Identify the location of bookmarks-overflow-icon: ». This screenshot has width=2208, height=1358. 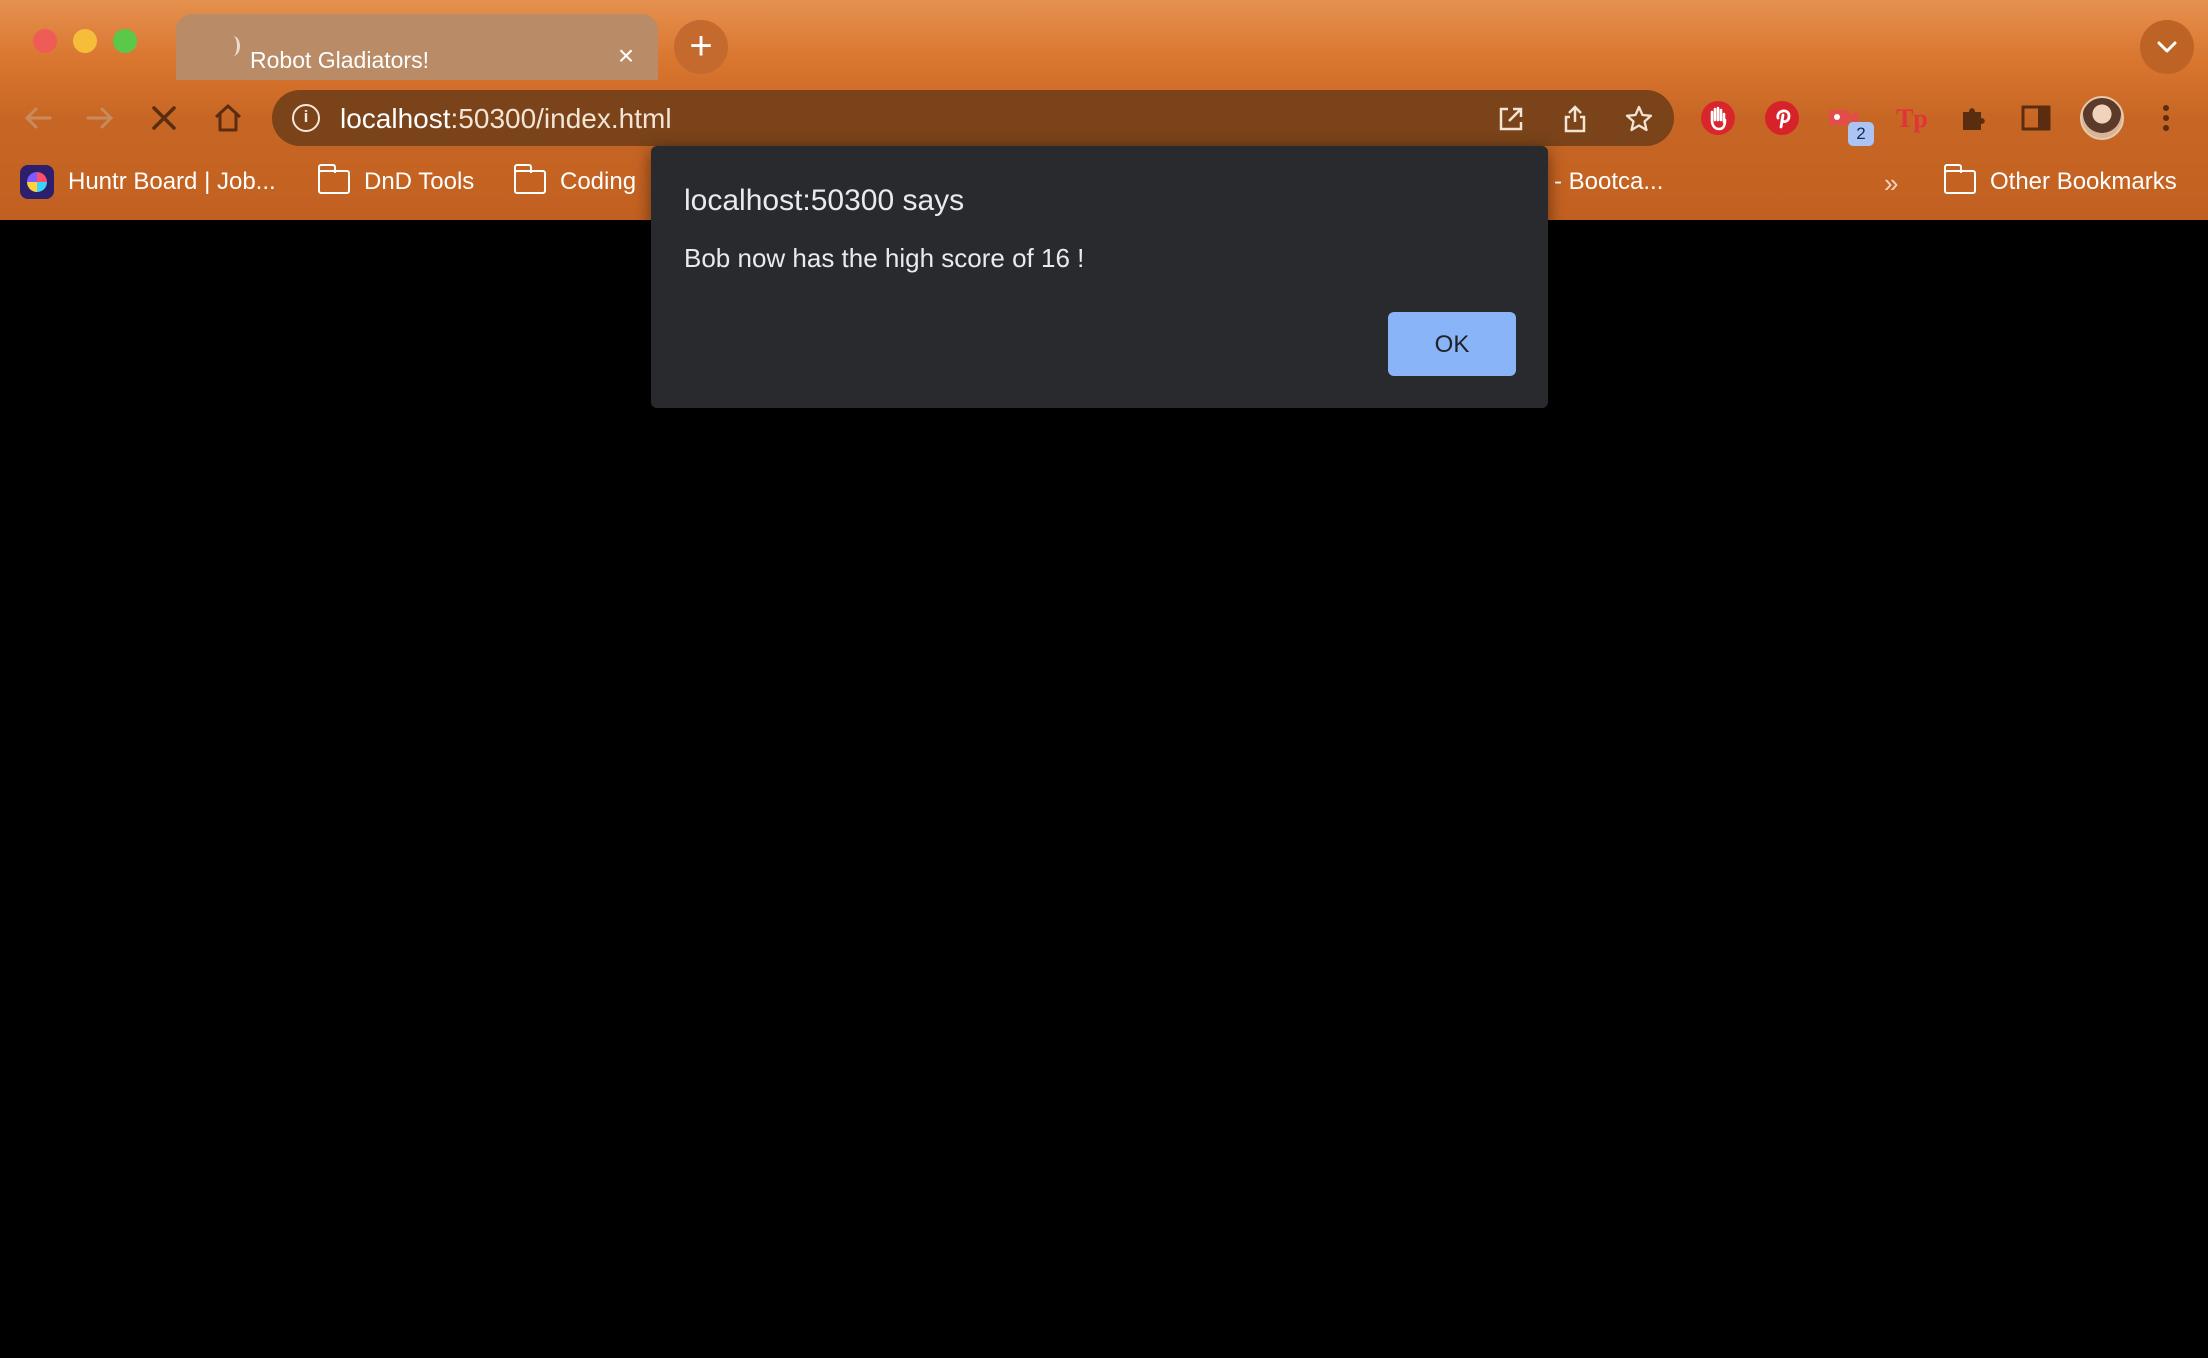
(1891, 183).